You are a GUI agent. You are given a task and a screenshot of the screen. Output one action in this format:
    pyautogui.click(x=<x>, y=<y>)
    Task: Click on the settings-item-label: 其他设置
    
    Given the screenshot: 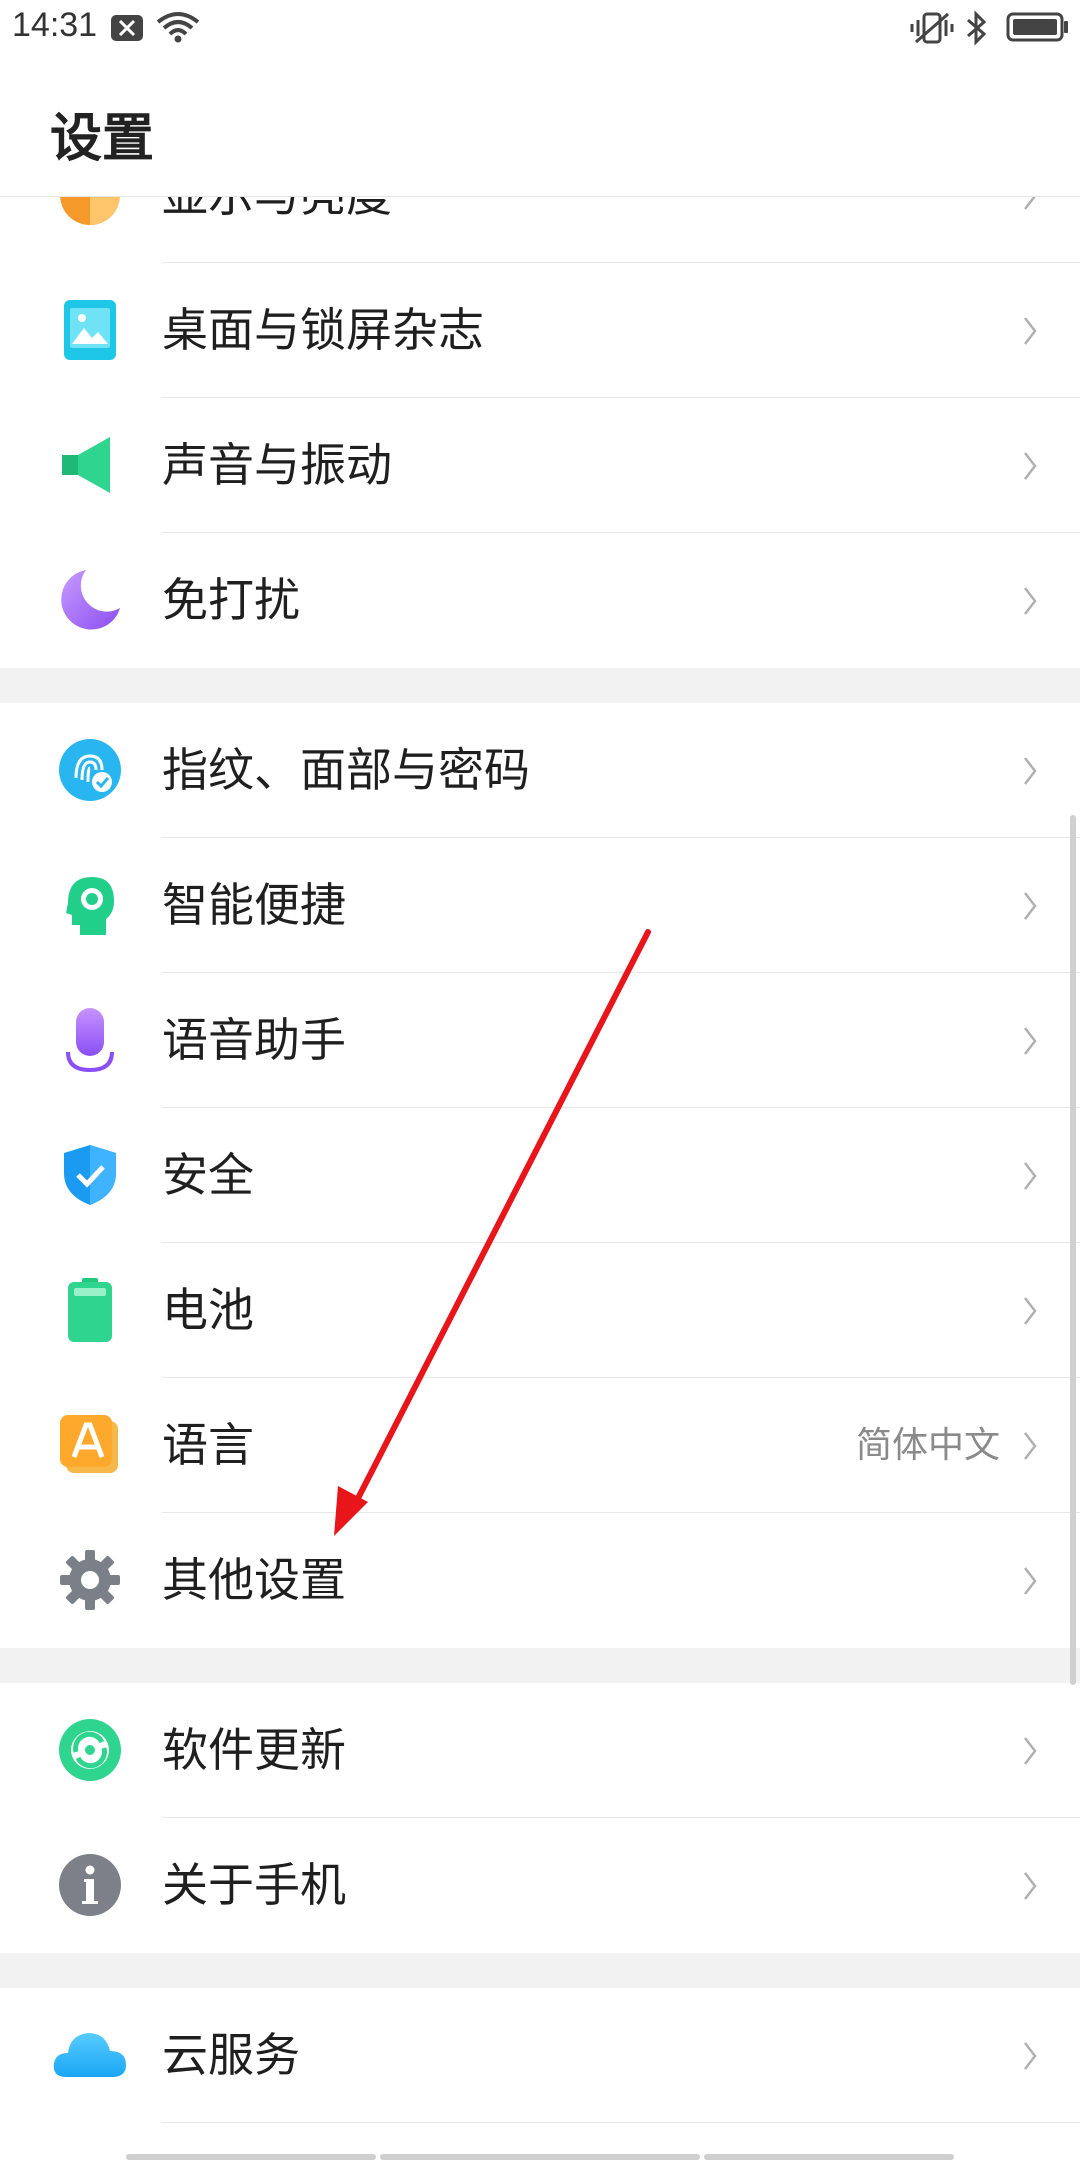 What is the action you would take?
    pyautogui.click(x=254, y=1580)
    